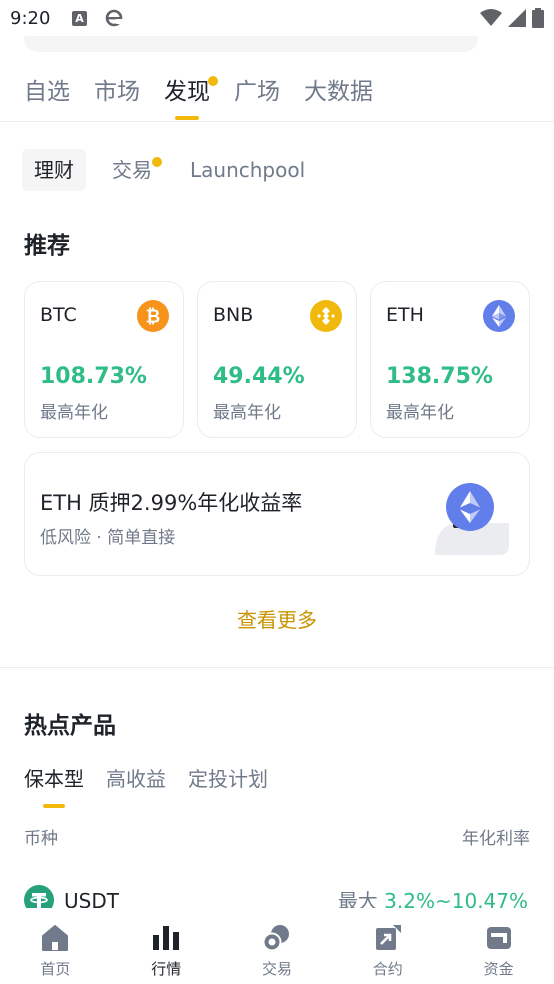 Image resolution: width=554 pixels, height=984 pixels. I want to click on nav-trade: 交易, so click(277, 946).